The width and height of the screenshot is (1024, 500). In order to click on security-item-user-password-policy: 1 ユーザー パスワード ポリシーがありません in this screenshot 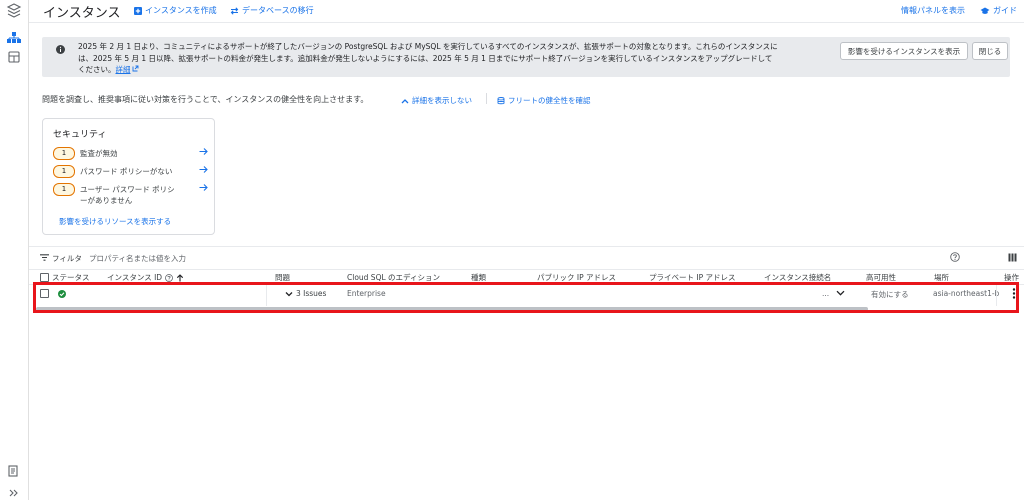, I will do `click(130, 195)`.